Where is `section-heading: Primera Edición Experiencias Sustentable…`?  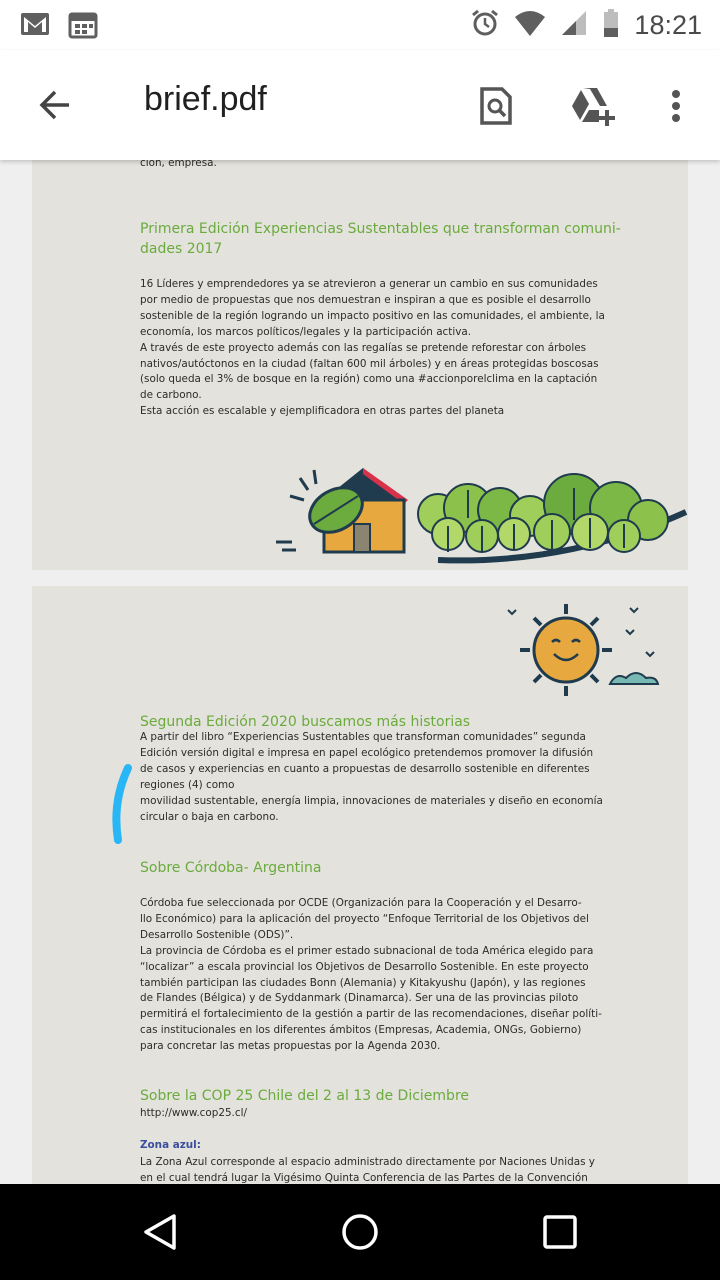 section-heading: Primera Edición Experiencias Sustentable… is located at coordinates (380, 239).